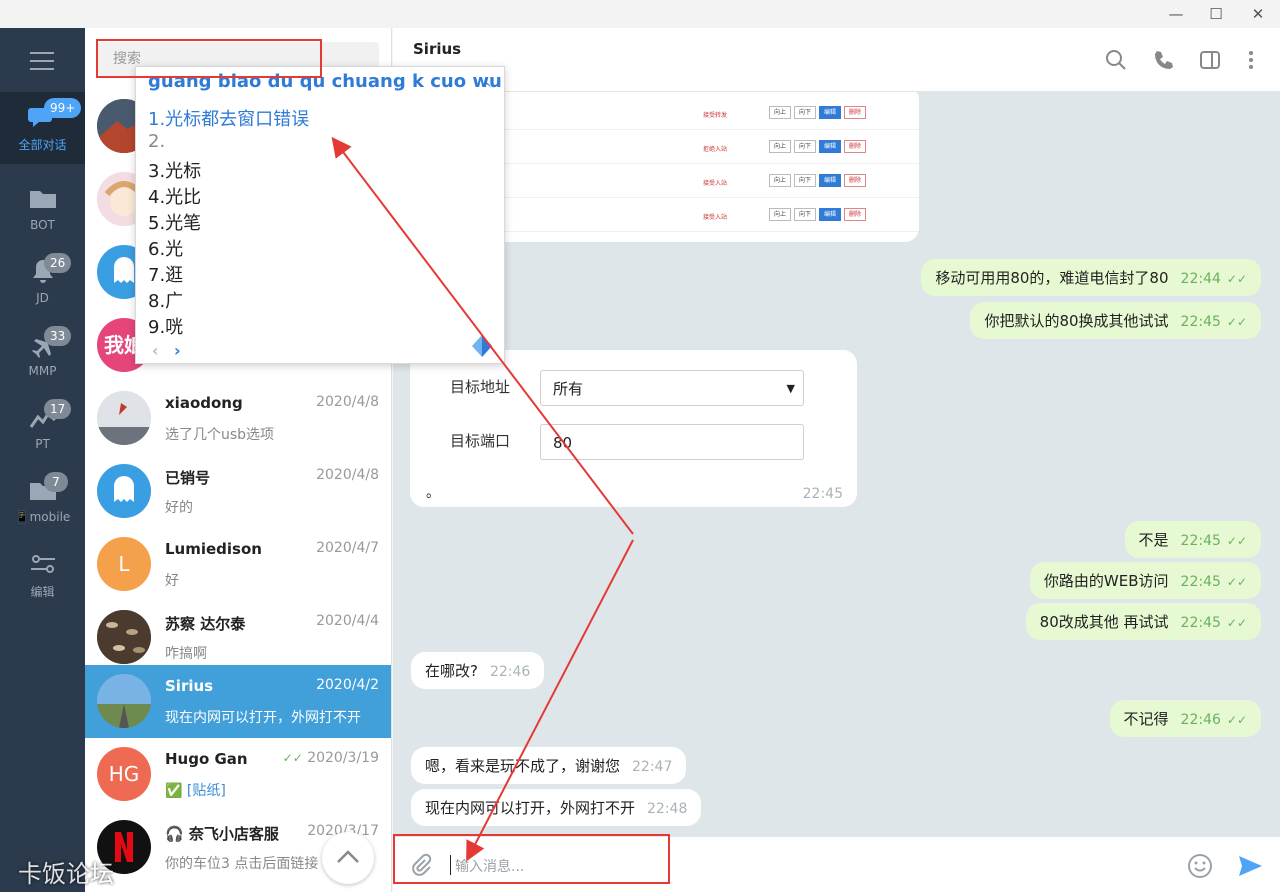  I want to click on ime-candidate: 3.光标, so click(174, 170).